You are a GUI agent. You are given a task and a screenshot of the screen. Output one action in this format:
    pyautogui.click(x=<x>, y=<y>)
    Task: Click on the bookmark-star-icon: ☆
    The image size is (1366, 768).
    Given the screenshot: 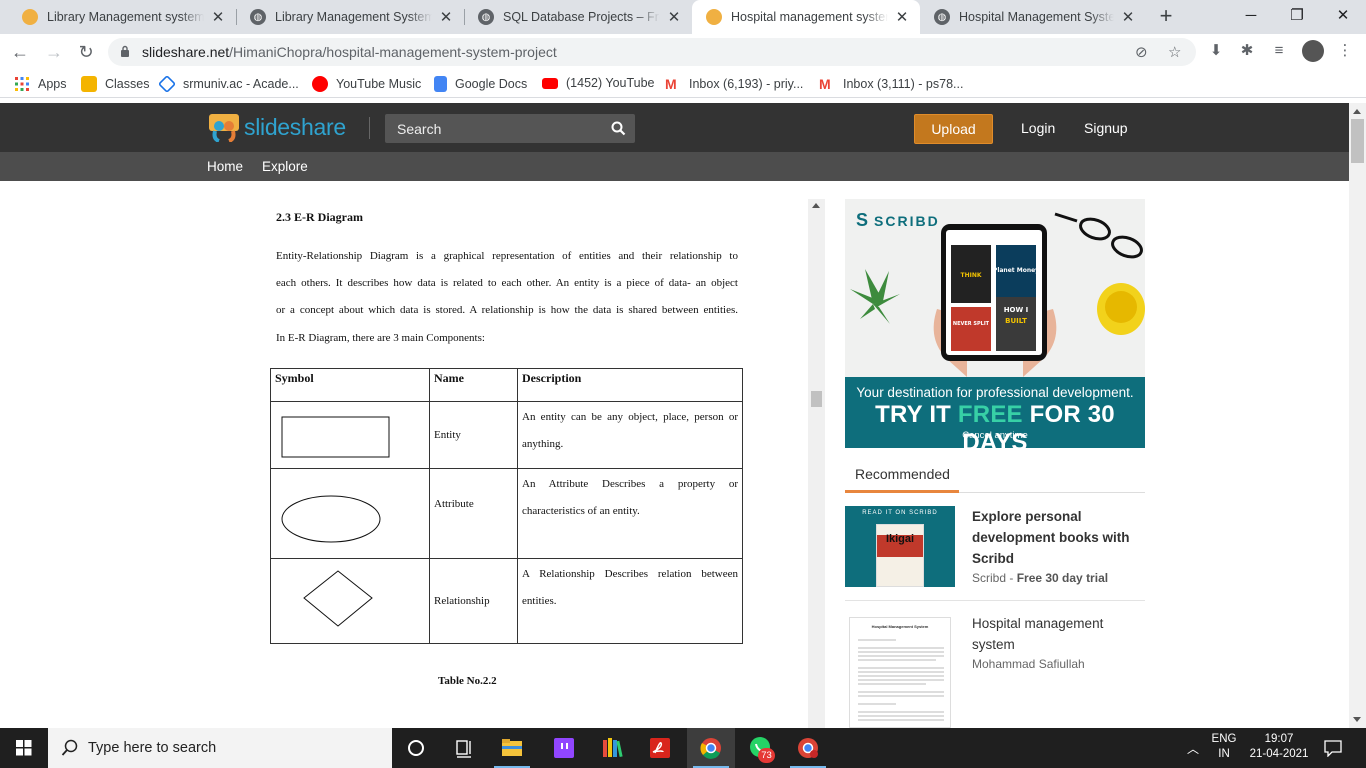 What is the action you would take?
    pyautogui.click(x=1174, y=52)
    